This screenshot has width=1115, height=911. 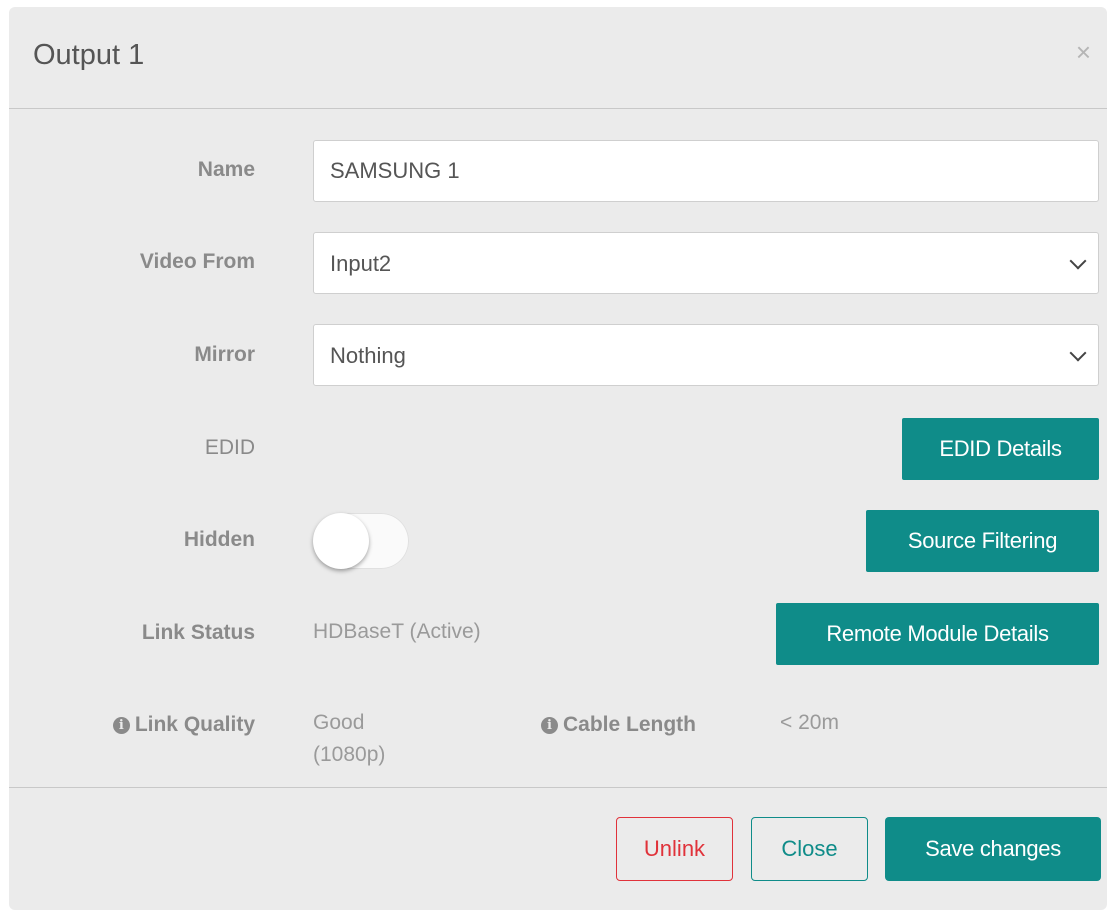 What do you see at coordinates (89, 55) in the screenshot?
I see `dialog-title: Output 1` at bounding box center [89, 55].